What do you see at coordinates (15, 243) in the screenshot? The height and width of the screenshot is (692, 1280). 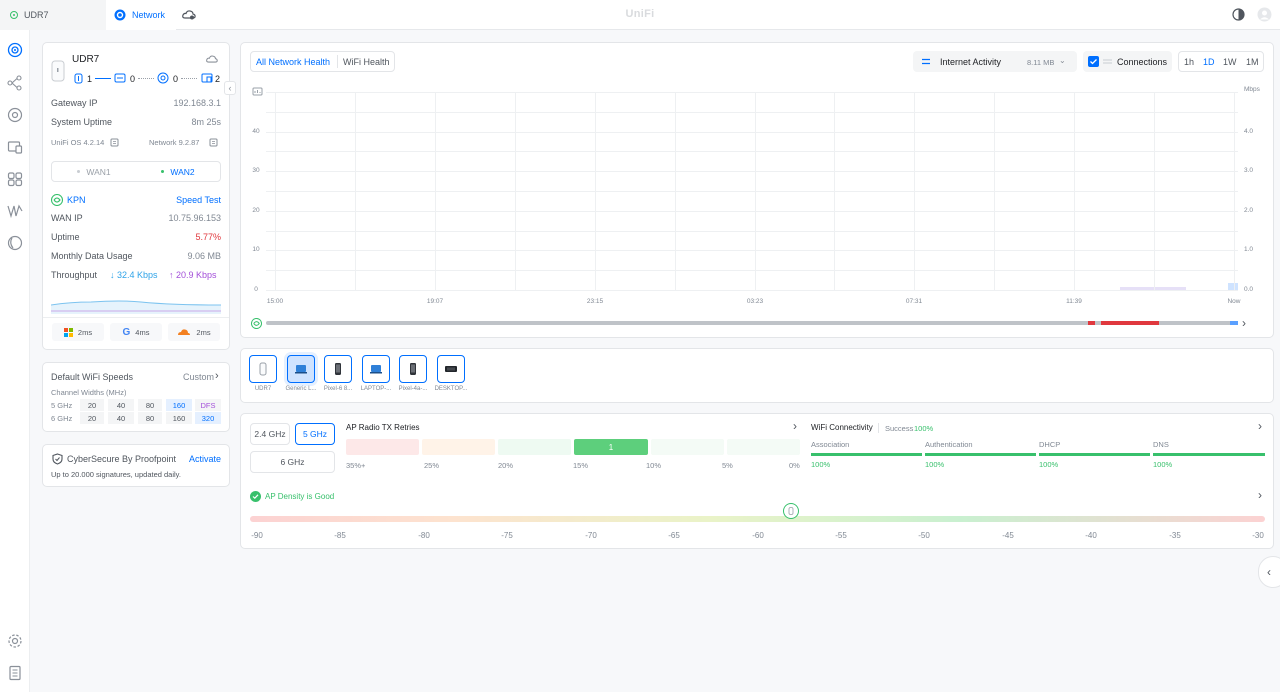 I see `vpn-icon` at bounding box center [15, 243].